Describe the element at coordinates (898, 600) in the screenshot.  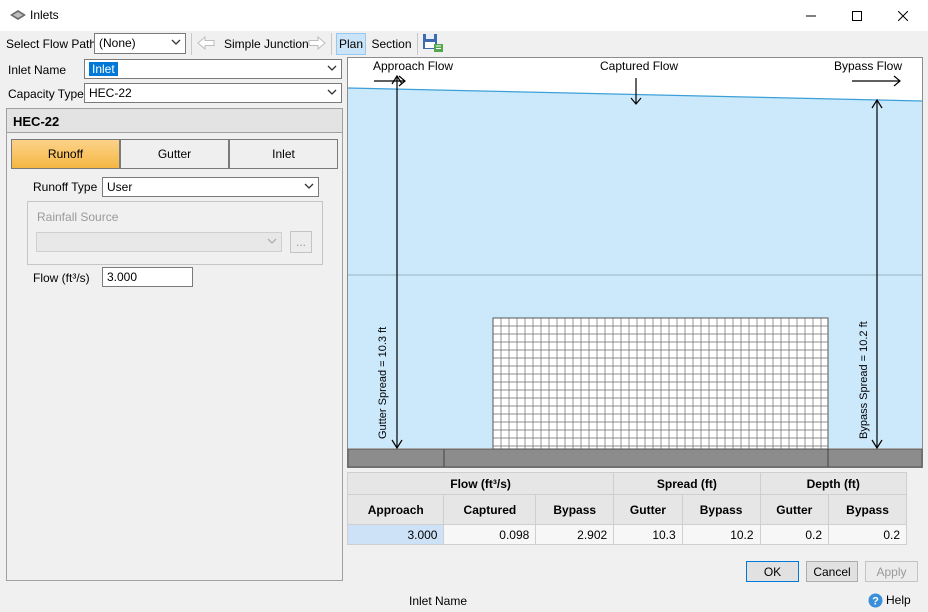
I see `help-label: Help` at that location.